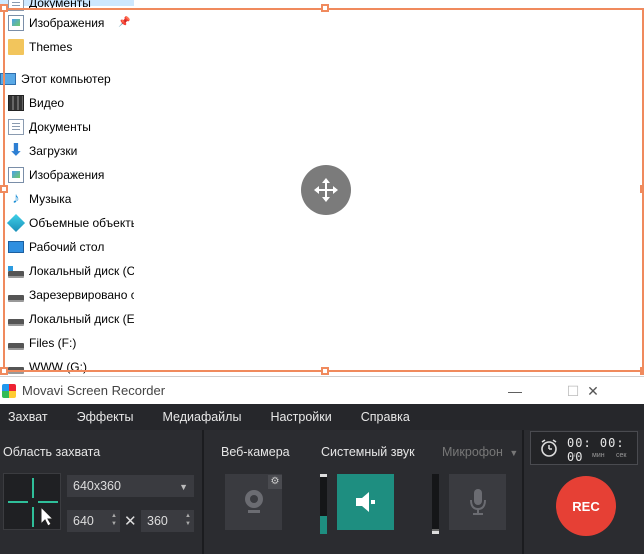  I want to click on speaker-icon, so click(365, 502).